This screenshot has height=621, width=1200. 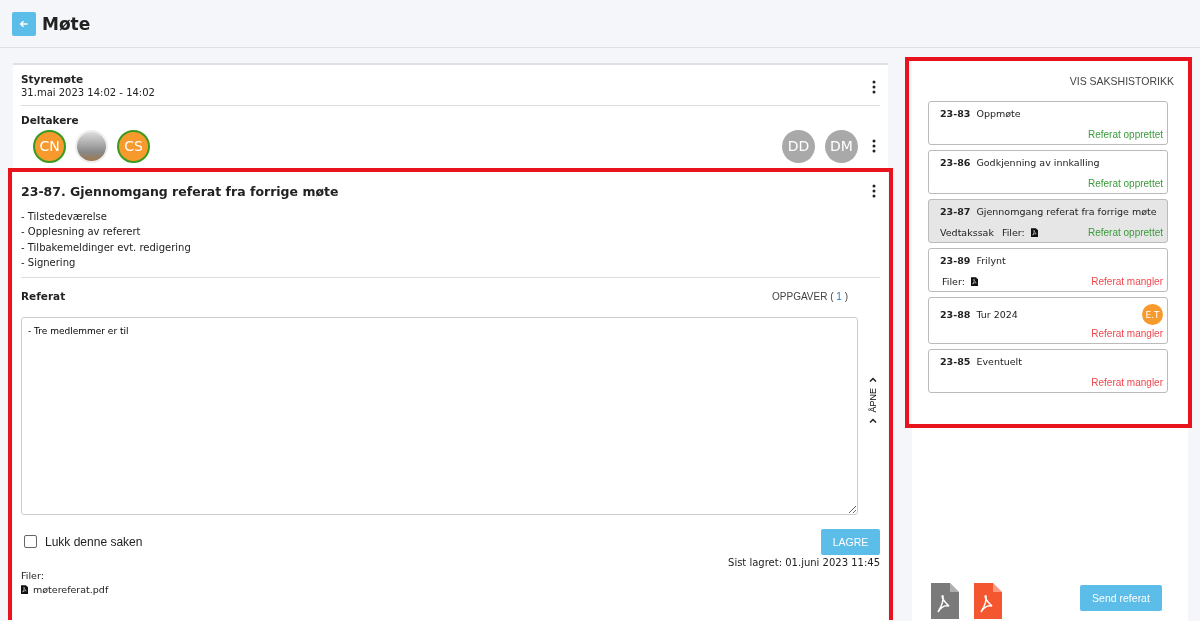 What do you see at coordinates (973, 260) in the screenshot?
I see `case-item-title: 23-89 Frilynt` at bounding box center [973, 260].